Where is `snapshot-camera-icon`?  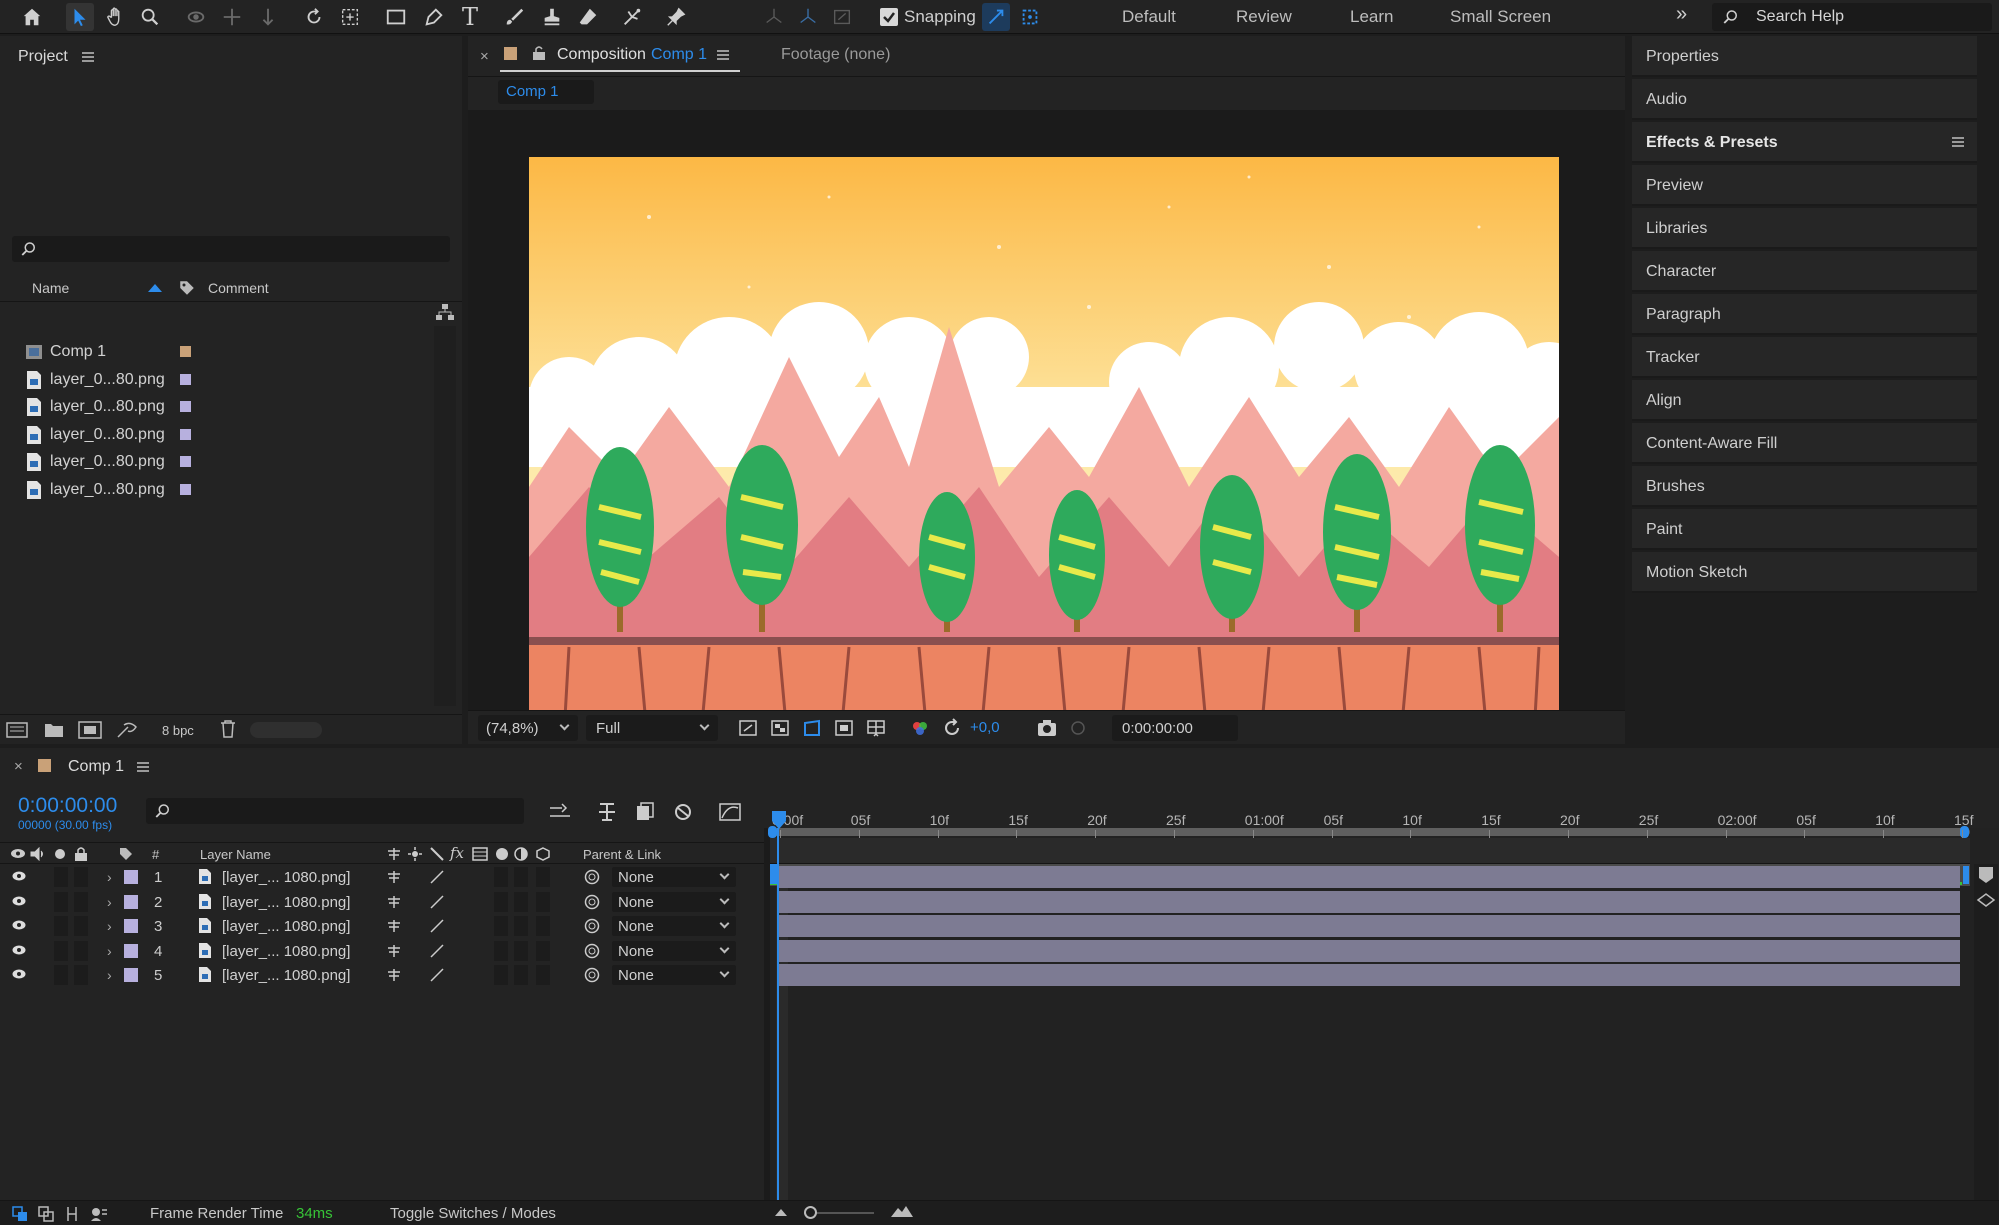 snapshot-camera-icon is located at coordinates (1047, 728).